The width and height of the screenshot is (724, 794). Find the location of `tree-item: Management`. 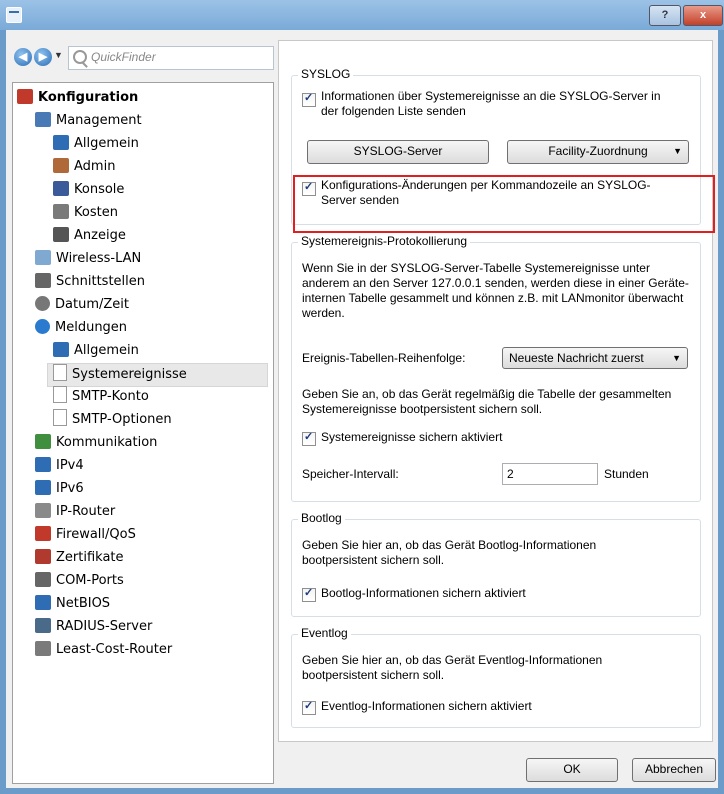

tree-item: Management is located at coordinates (88, 121).